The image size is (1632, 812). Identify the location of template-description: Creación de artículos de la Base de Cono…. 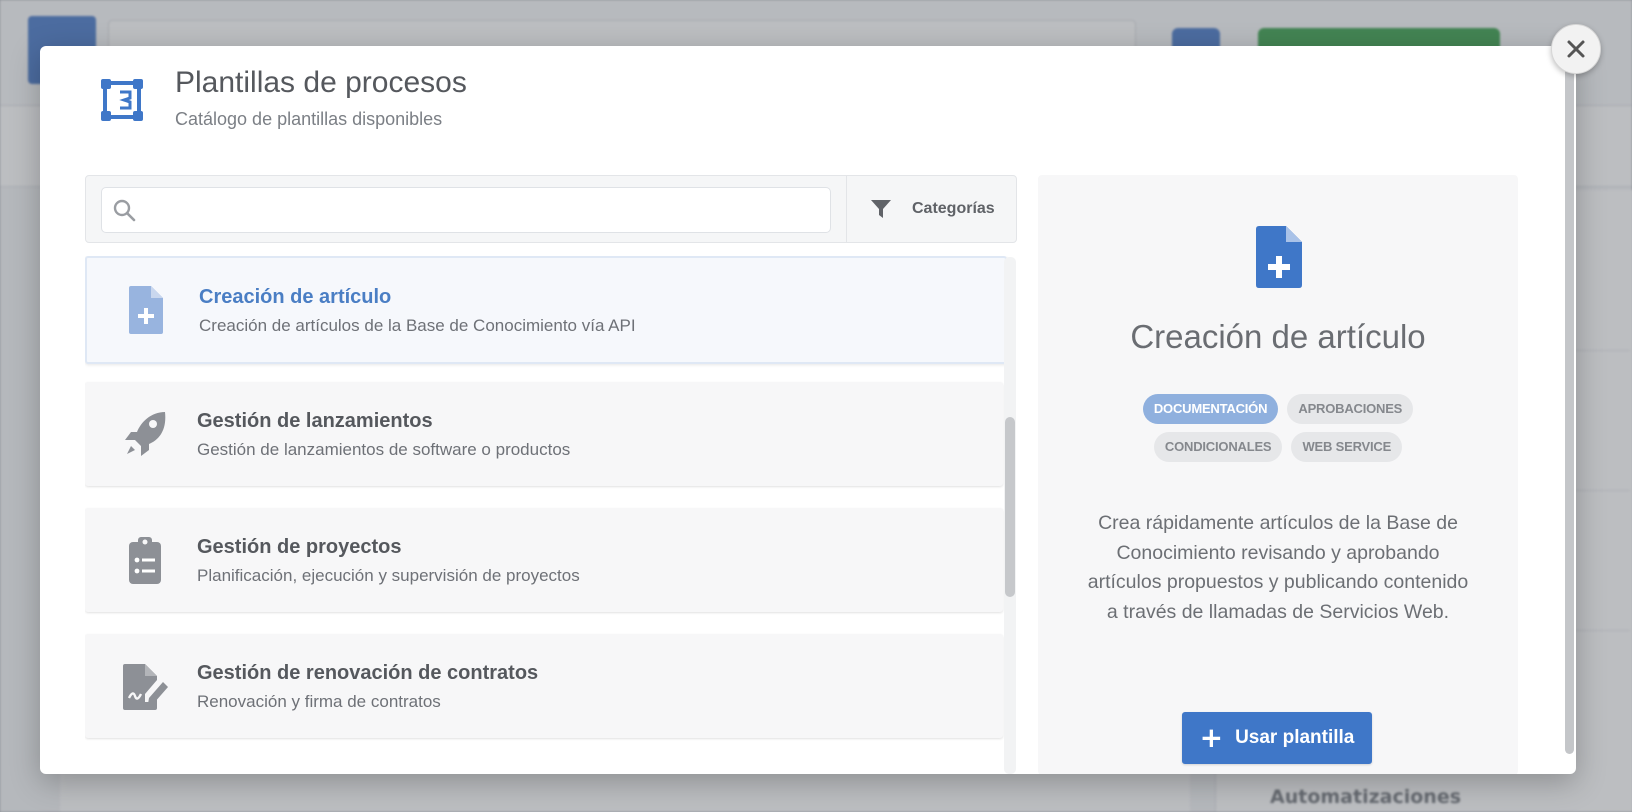
(417, 325).